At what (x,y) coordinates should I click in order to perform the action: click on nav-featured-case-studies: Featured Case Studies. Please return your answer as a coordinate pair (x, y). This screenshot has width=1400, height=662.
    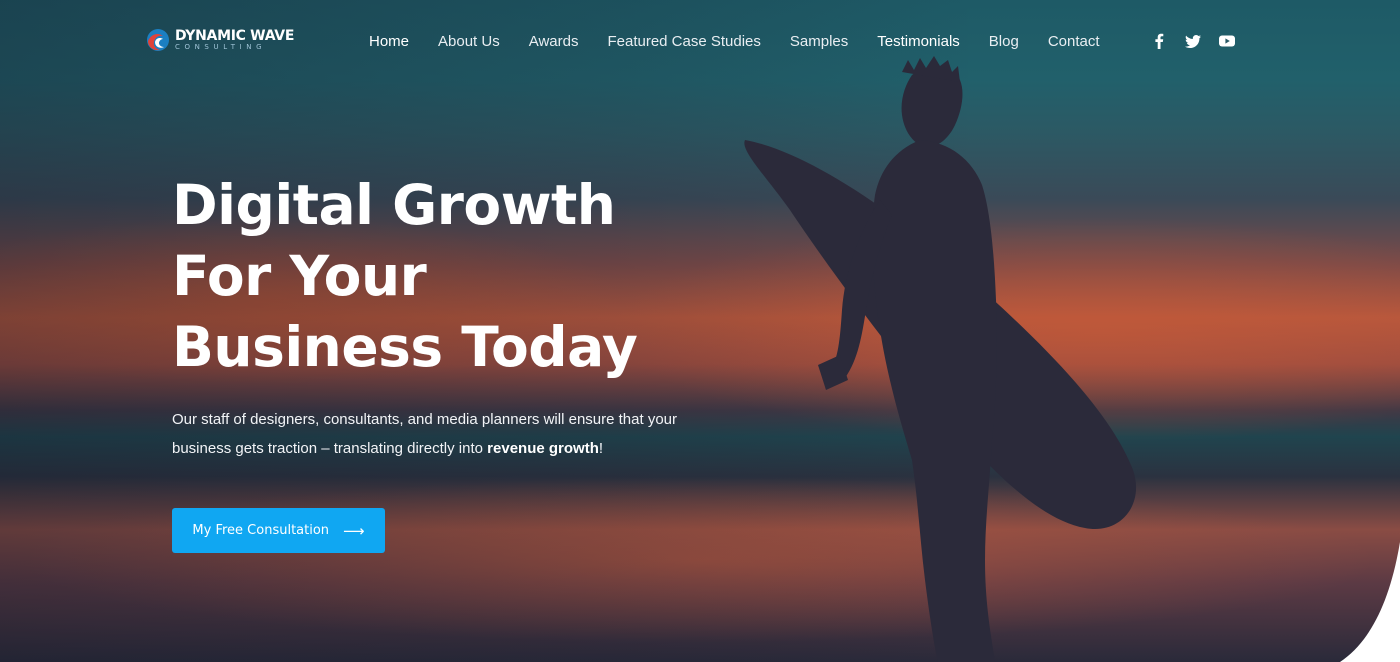
    Looking at the image, I should click on (683, 42).